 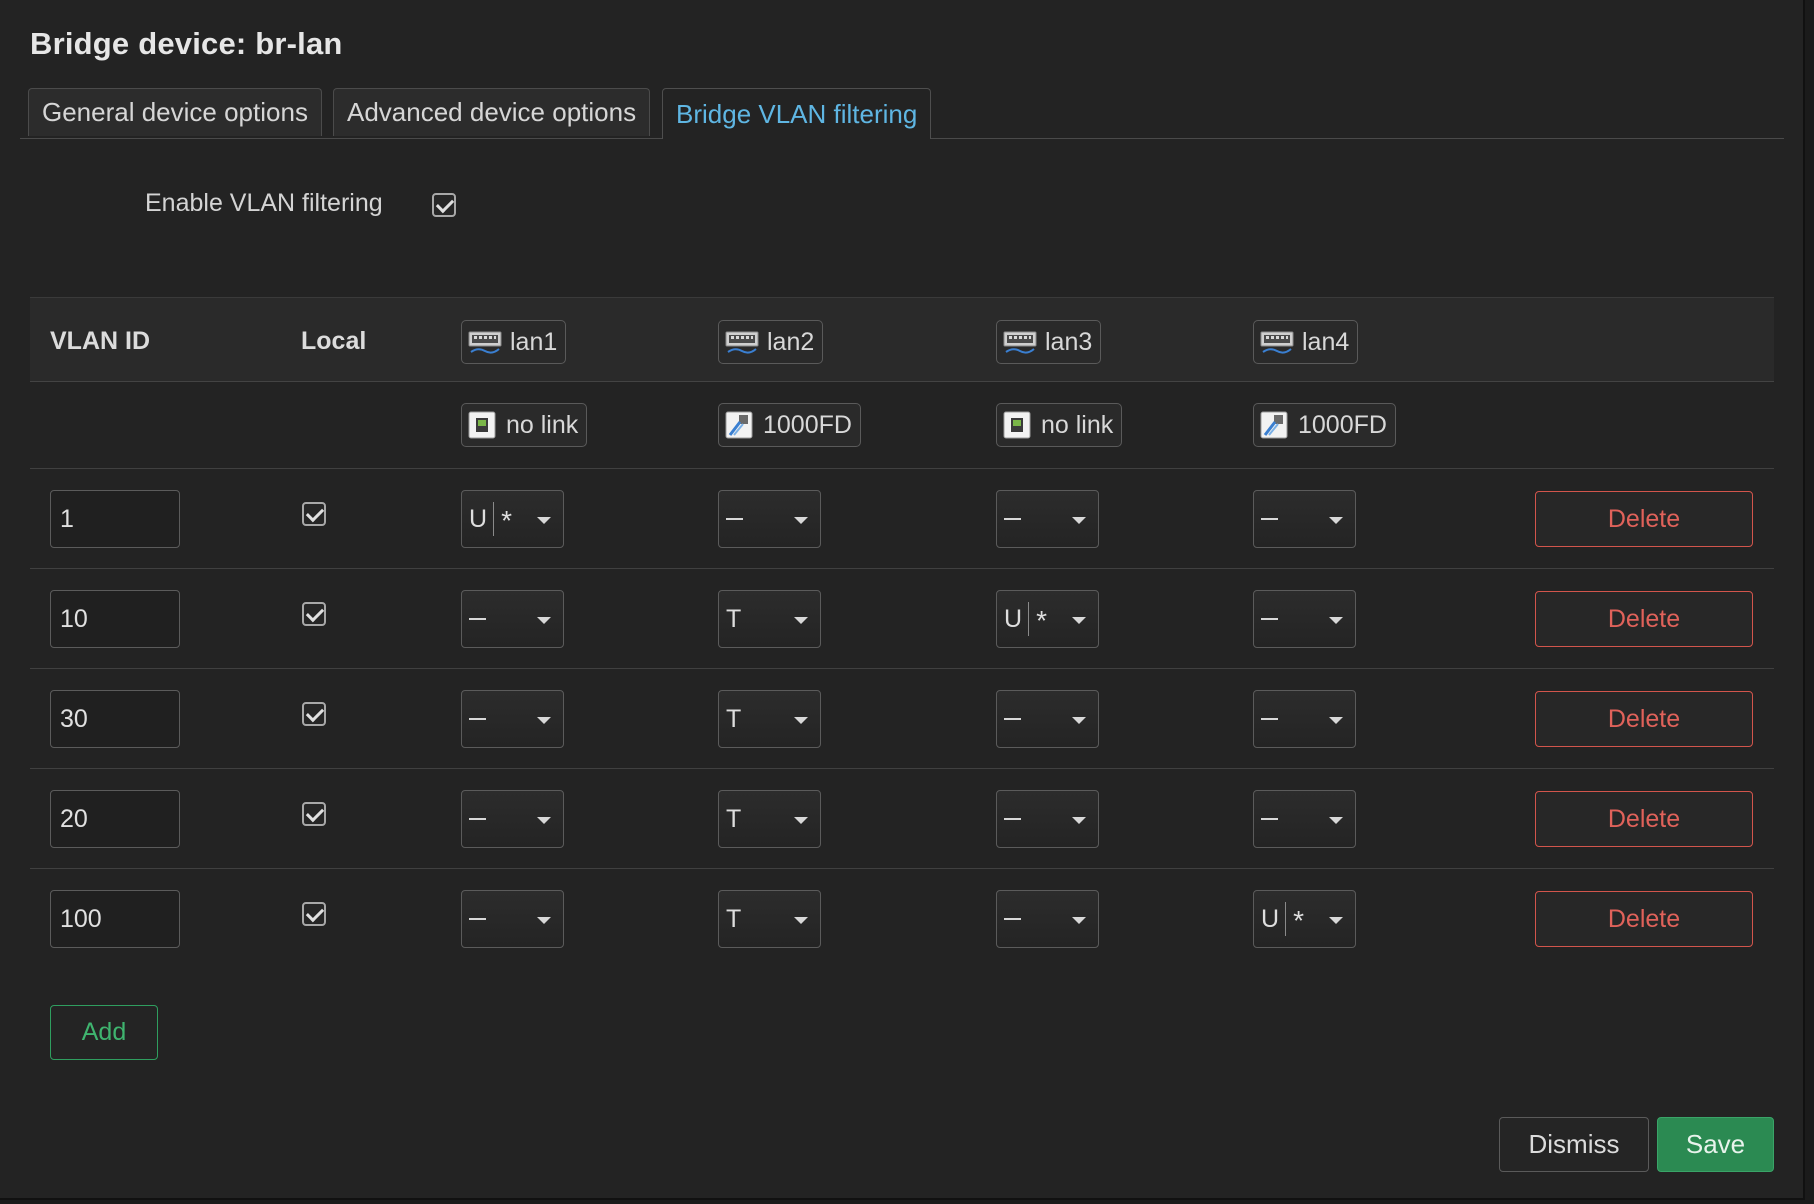 I want to click on port-header-lan3: lan3, so click(x=1049, y=342).